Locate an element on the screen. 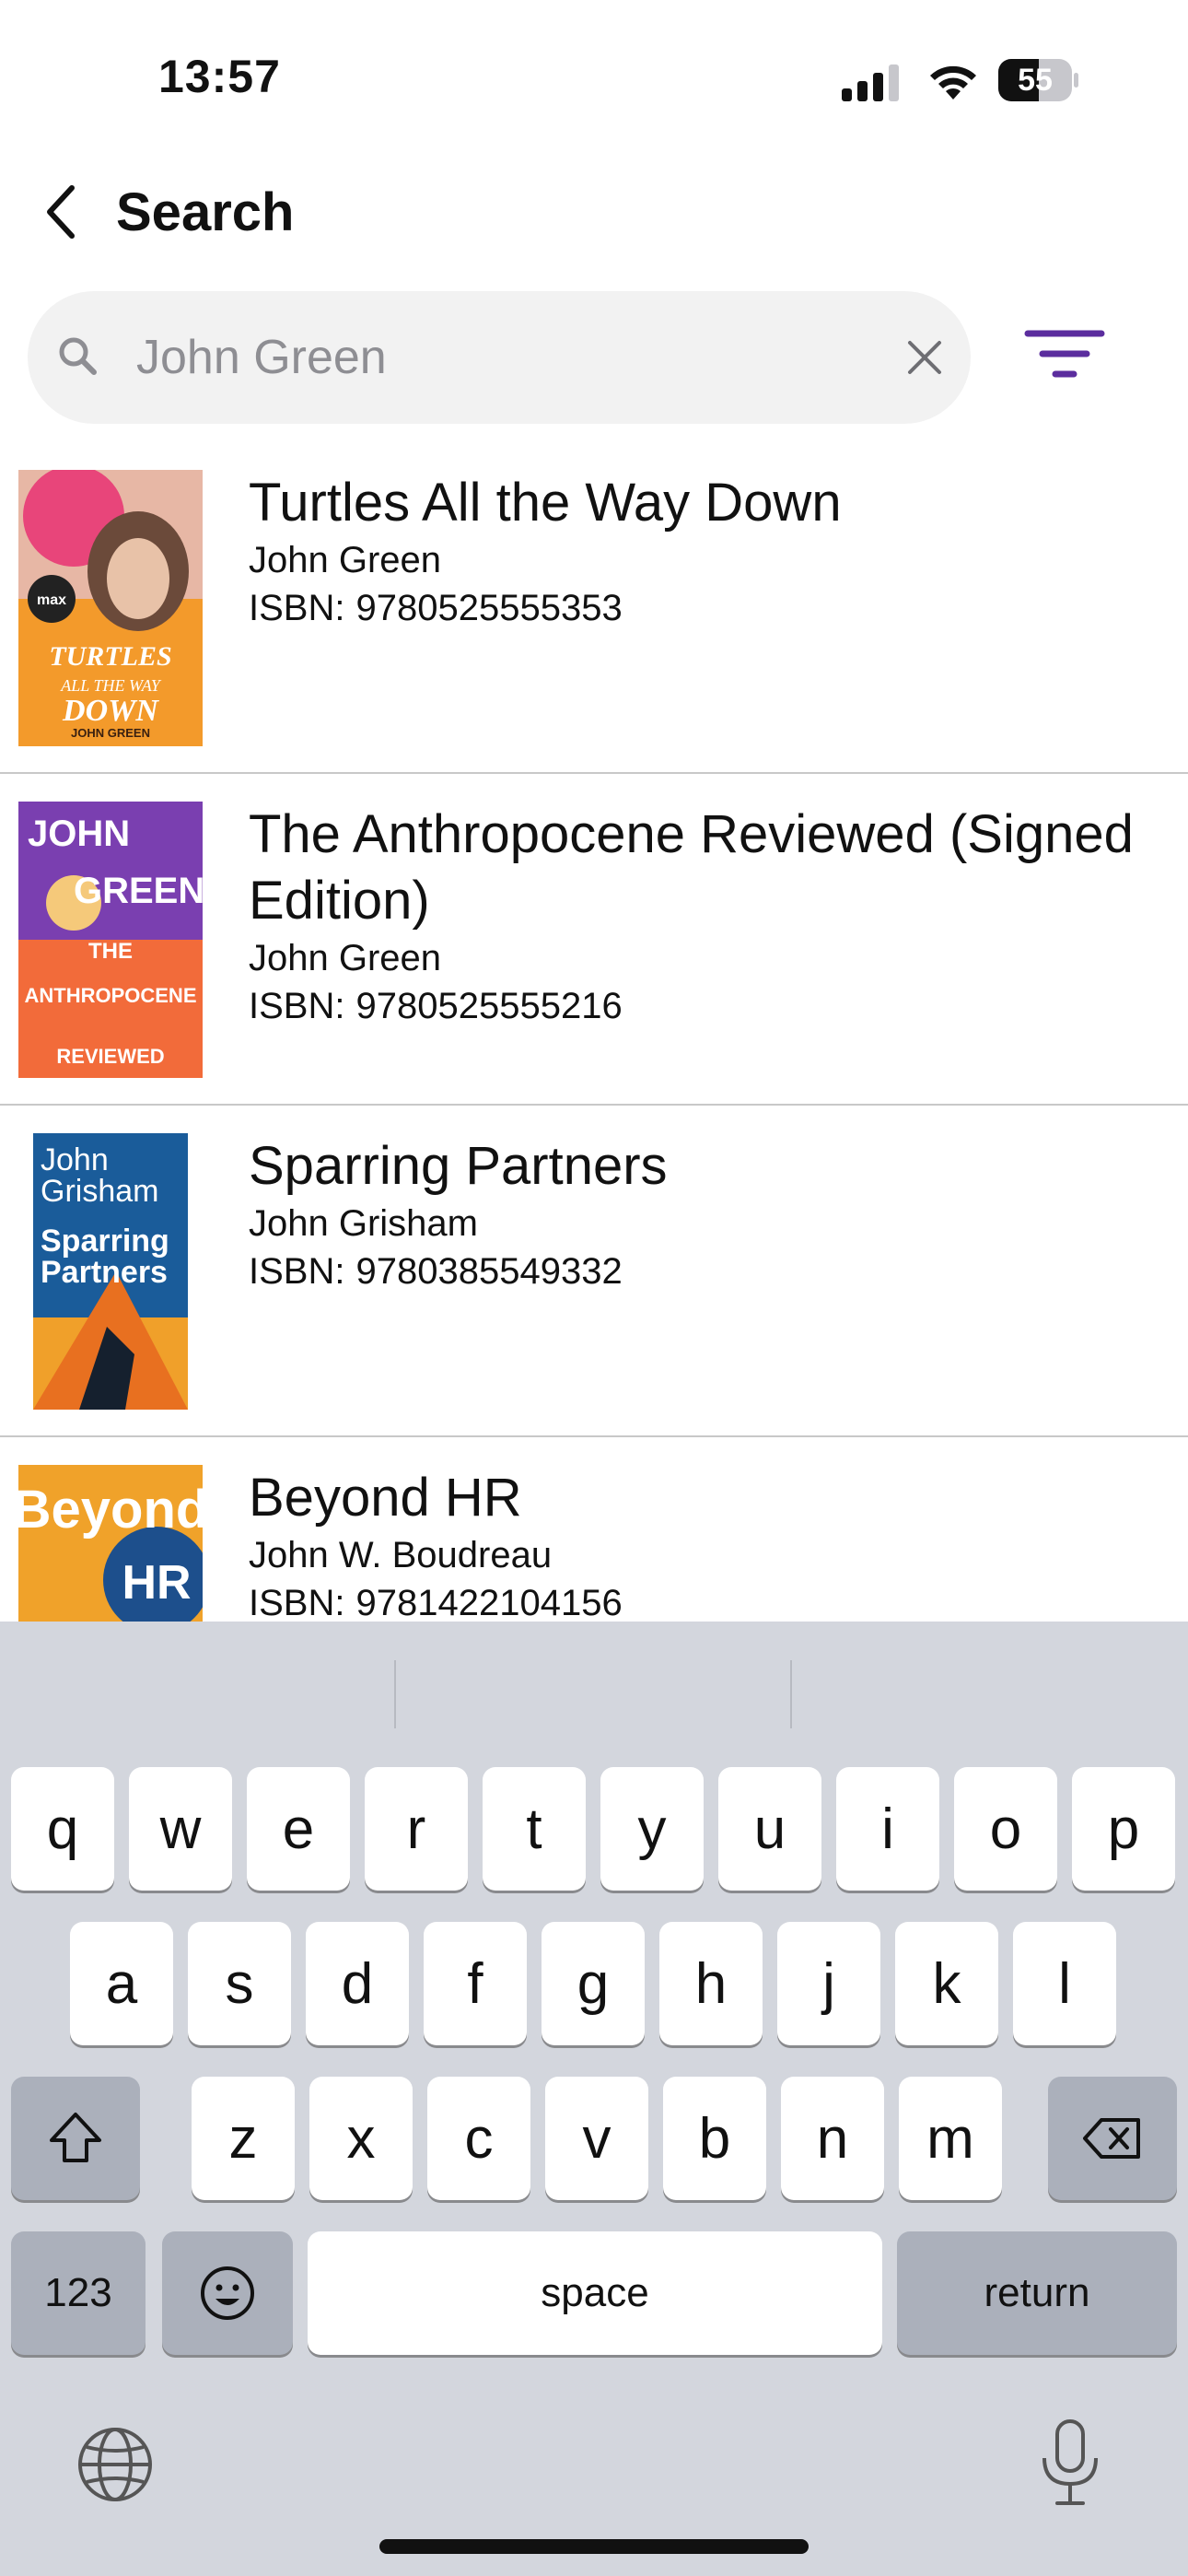 This screenshot has height=2576, width=1188. key-b: b is located at coordinates (714, 2138).